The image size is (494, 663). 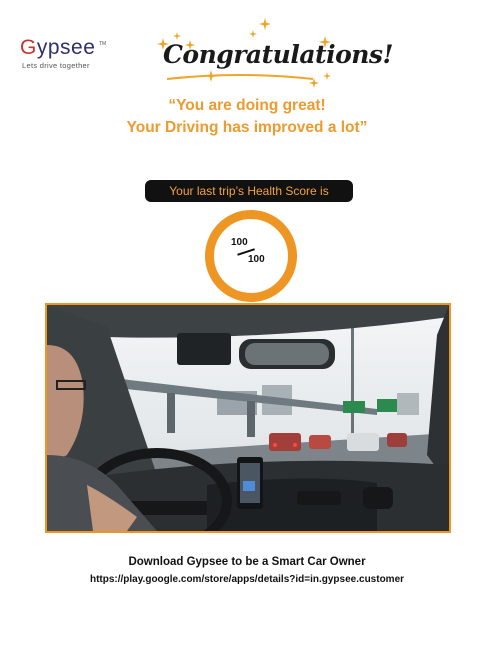 What do you see at coordinates (247, 127) in the screenshot?
I see `message-line-2: Your Driving has improved a lot”` at bounding box center [247, 127].